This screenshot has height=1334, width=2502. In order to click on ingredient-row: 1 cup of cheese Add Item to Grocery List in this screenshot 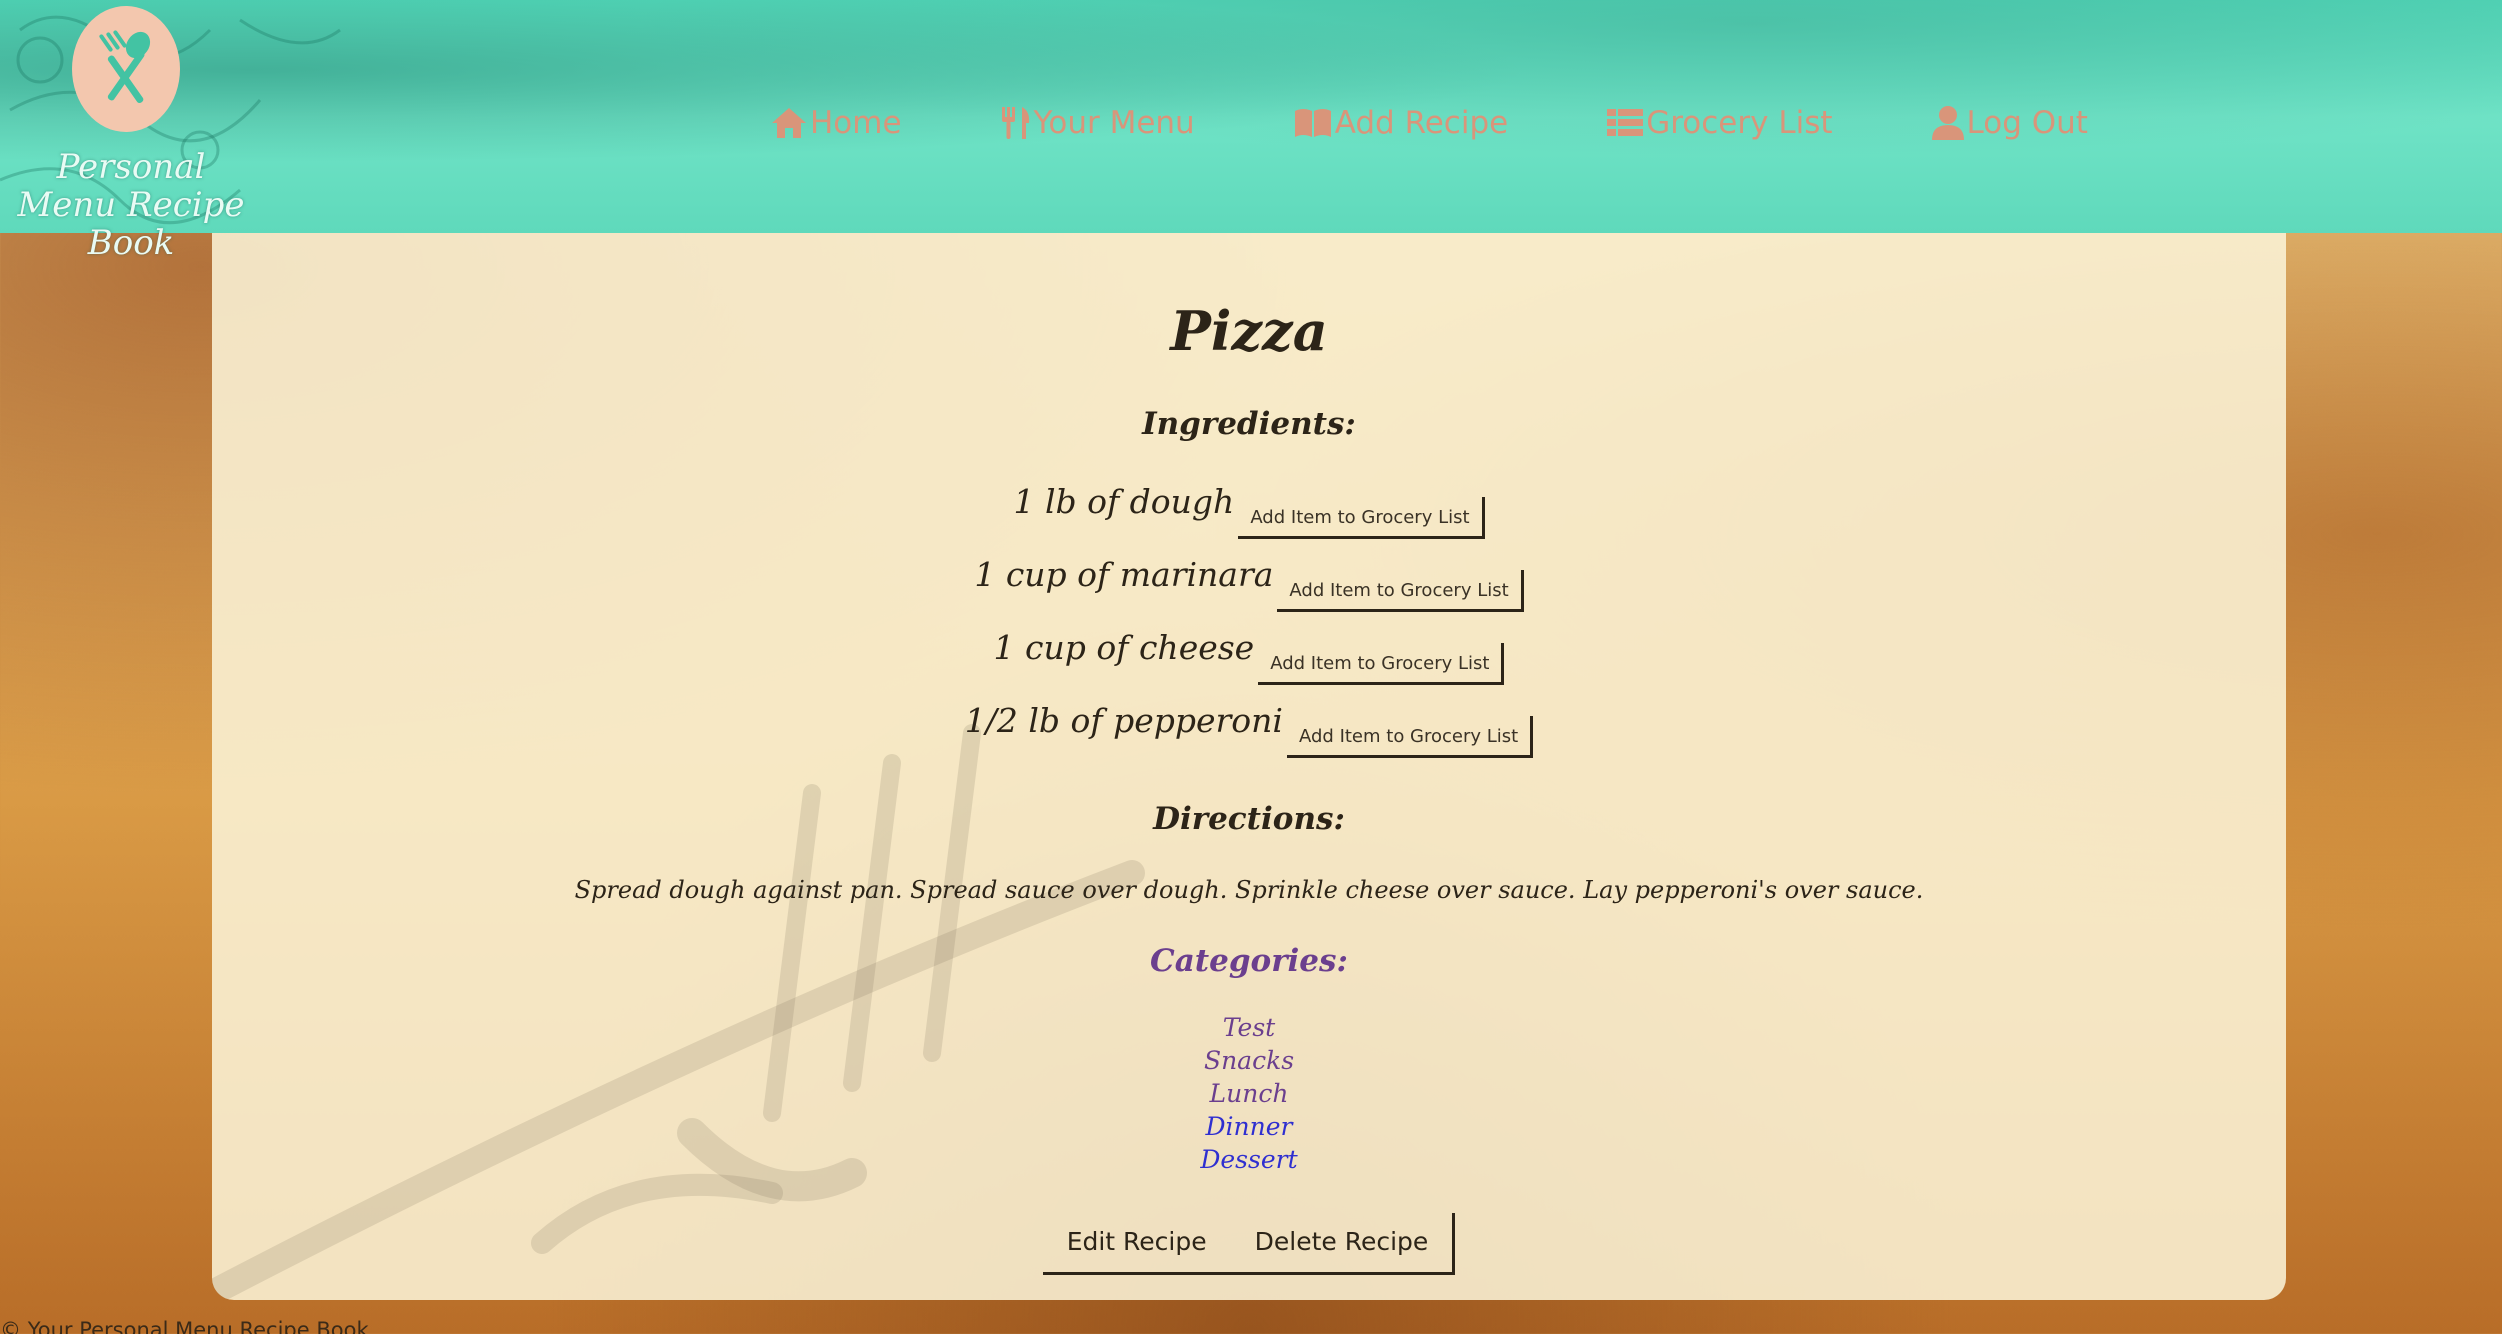, I will do `click(1249, 655)`.